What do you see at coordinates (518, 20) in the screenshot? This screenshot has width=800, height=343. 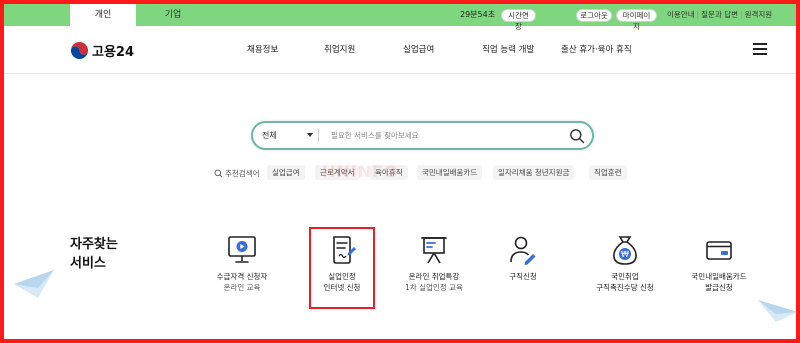 I see `extend-session-button: 시간연장` at bounding box center [518, 20].